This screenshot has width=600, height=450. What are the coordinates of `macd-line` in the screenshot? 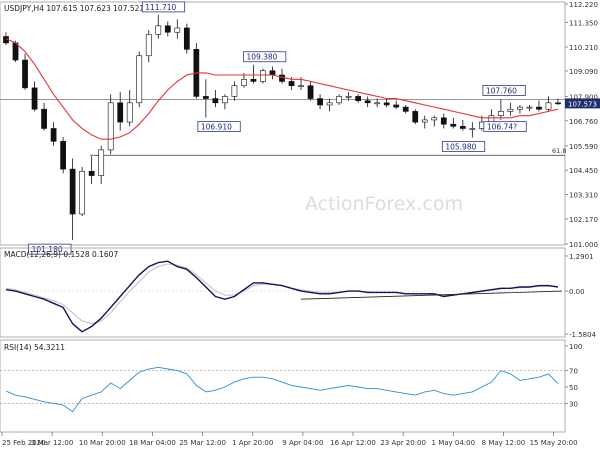 It's located at (282, 296).